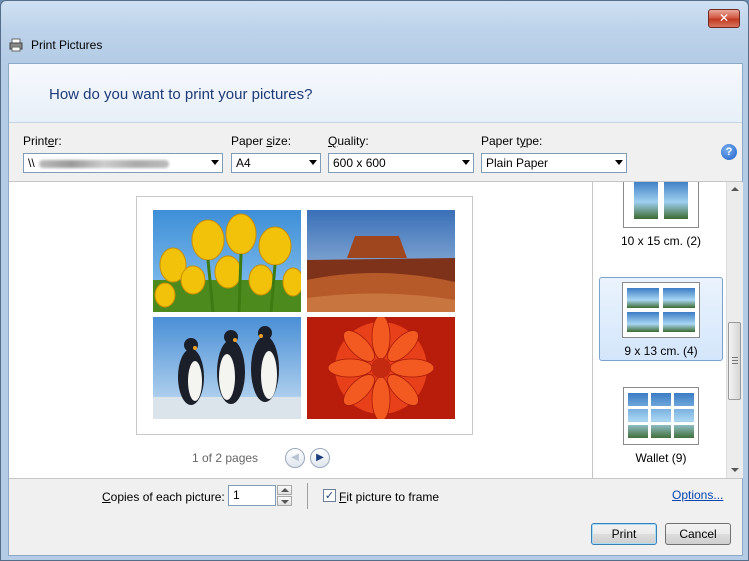  I want to click on layout-item-10x15: 10 x 15 cm. (2), so click(661, 218).